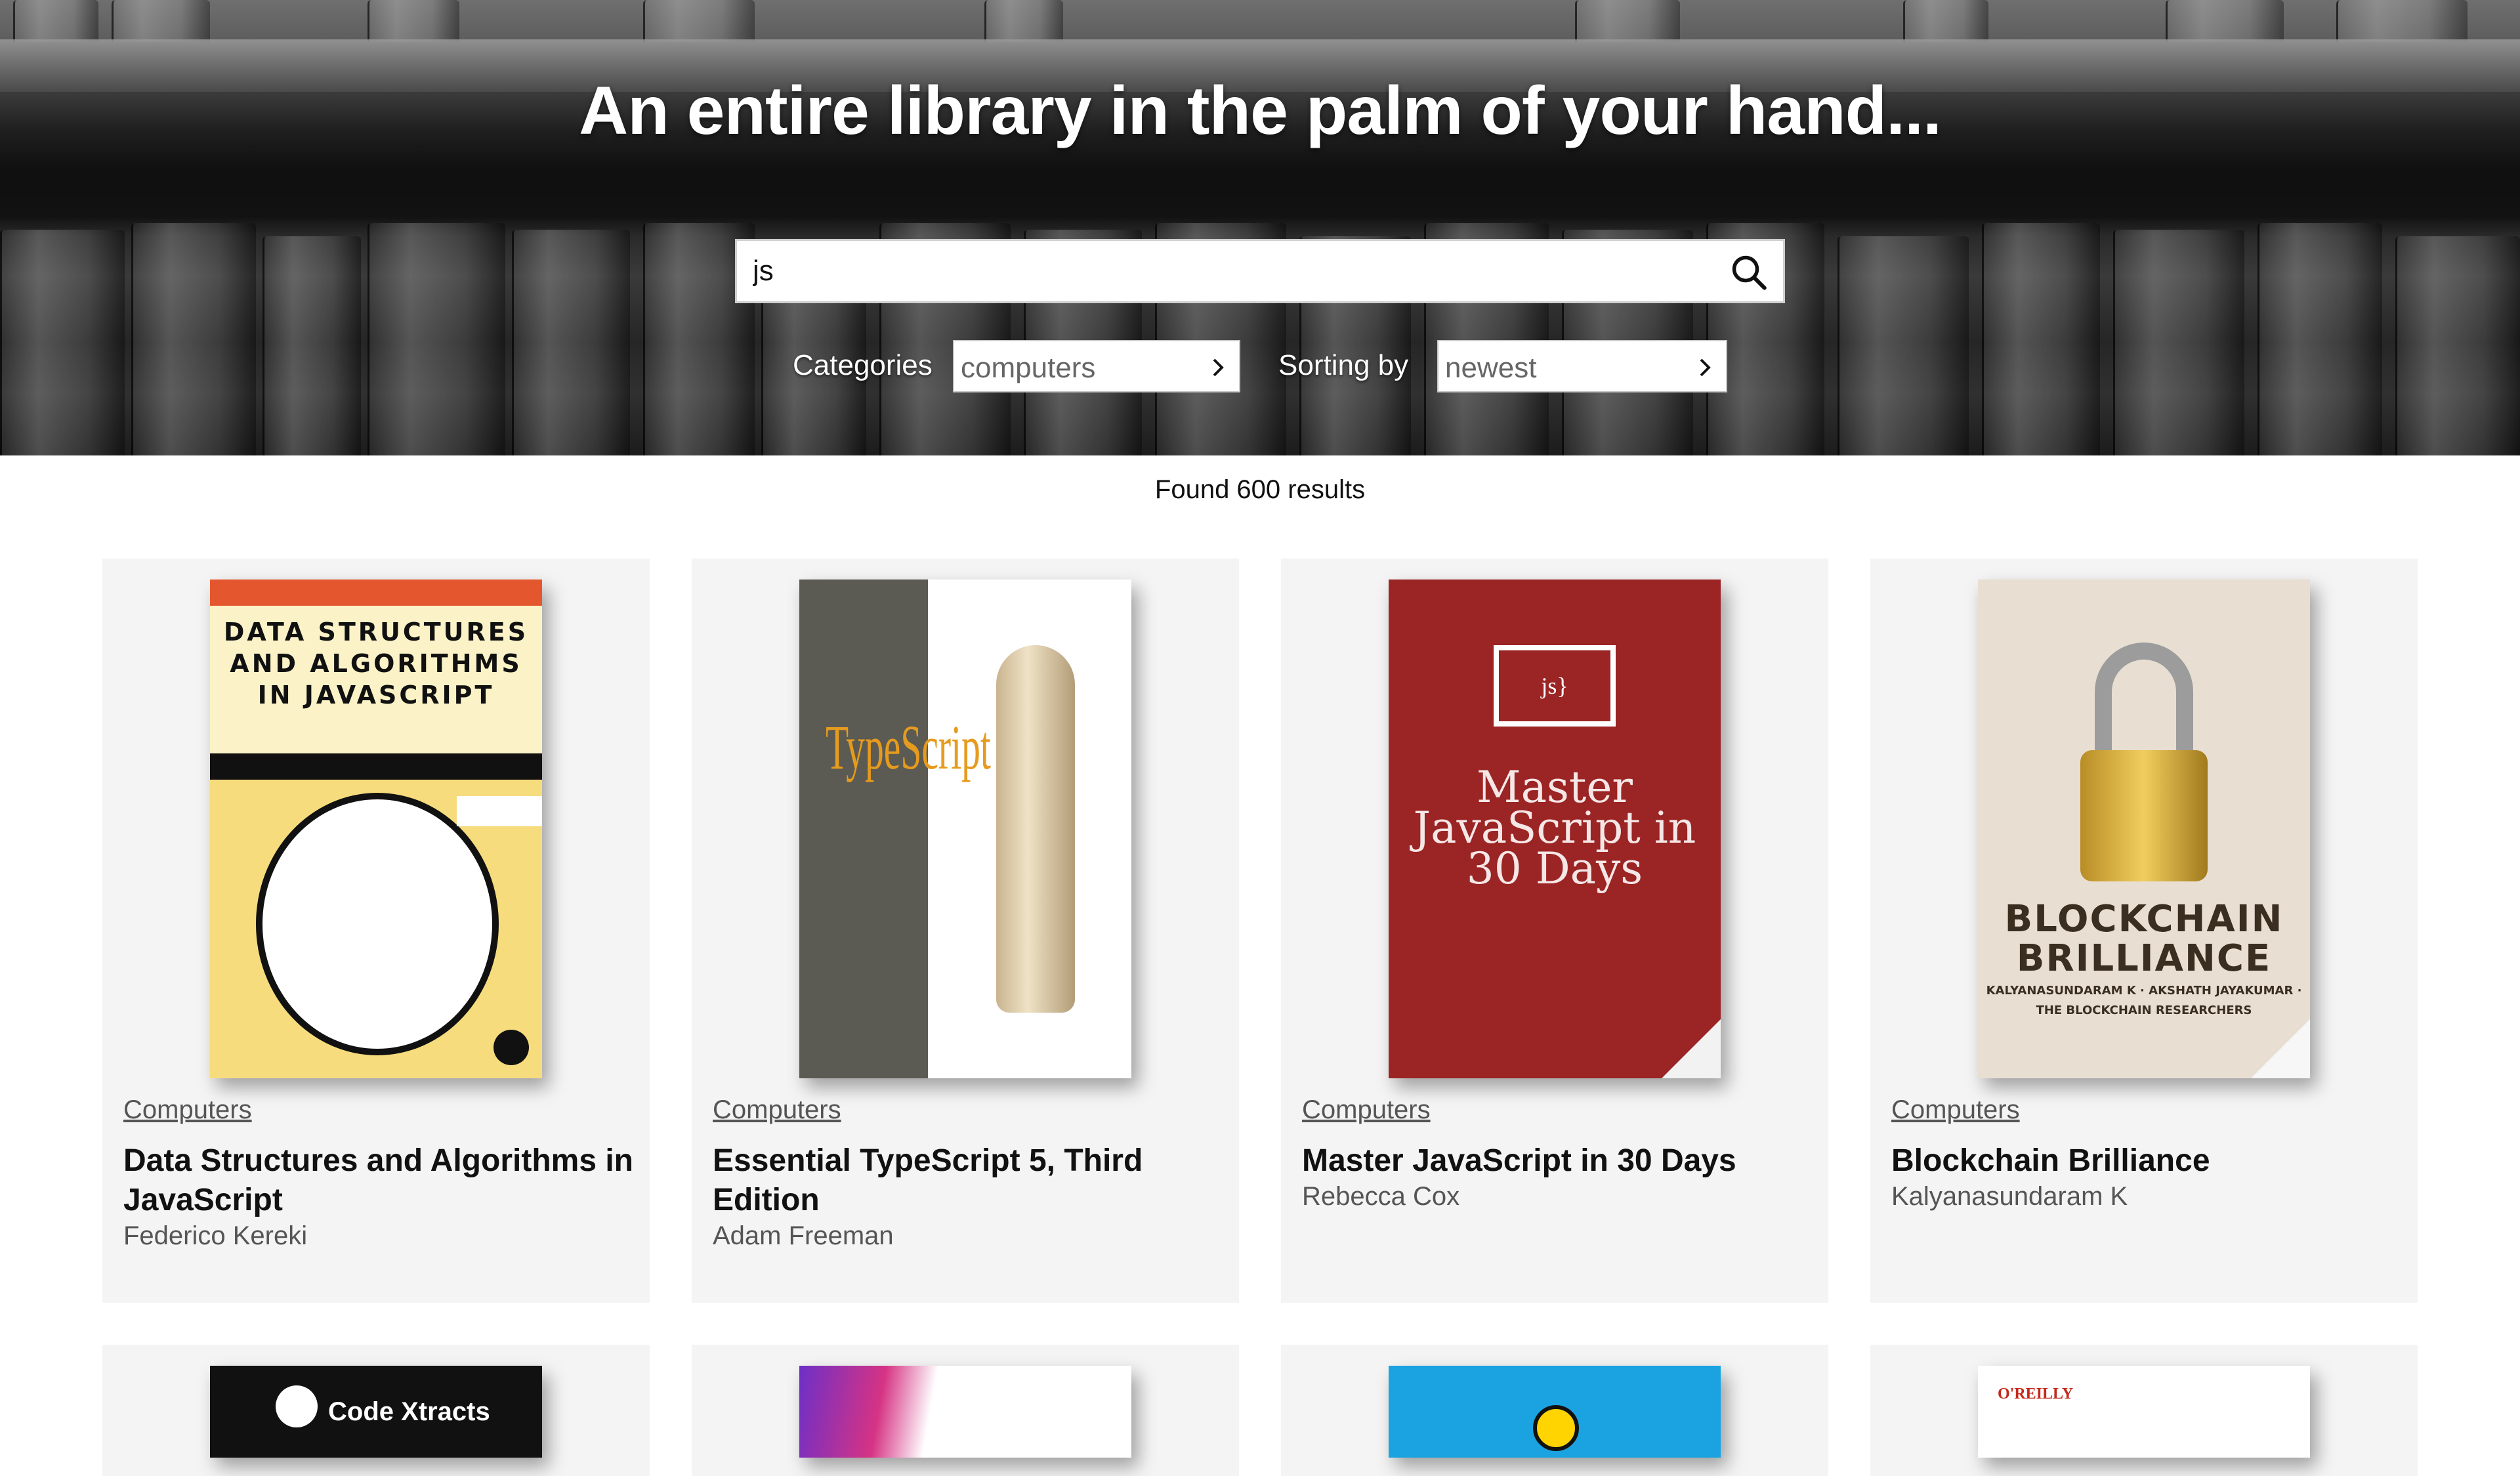 This screenshot has width=2520, height=1476. Describe the element at coordinates (803, 1235) in the screenshot. I see `book-author: Adam Freeman` at that location.